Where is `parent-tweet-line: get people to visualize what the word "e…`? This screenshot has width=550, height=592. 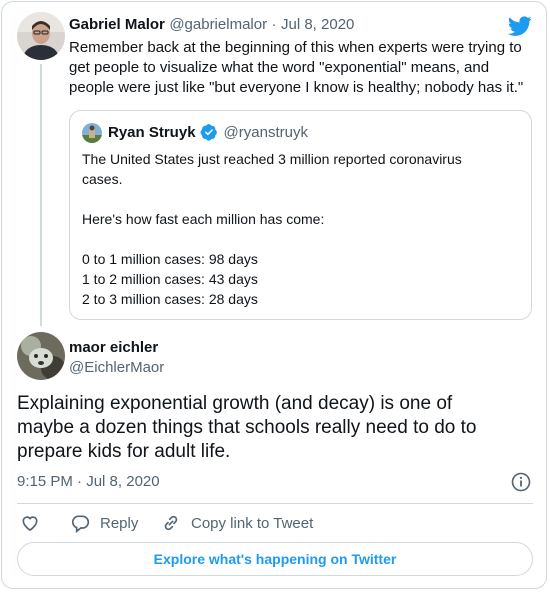
parent-tweet-line: get people to visualize what the word "e… is located at coordinates (279, 67).